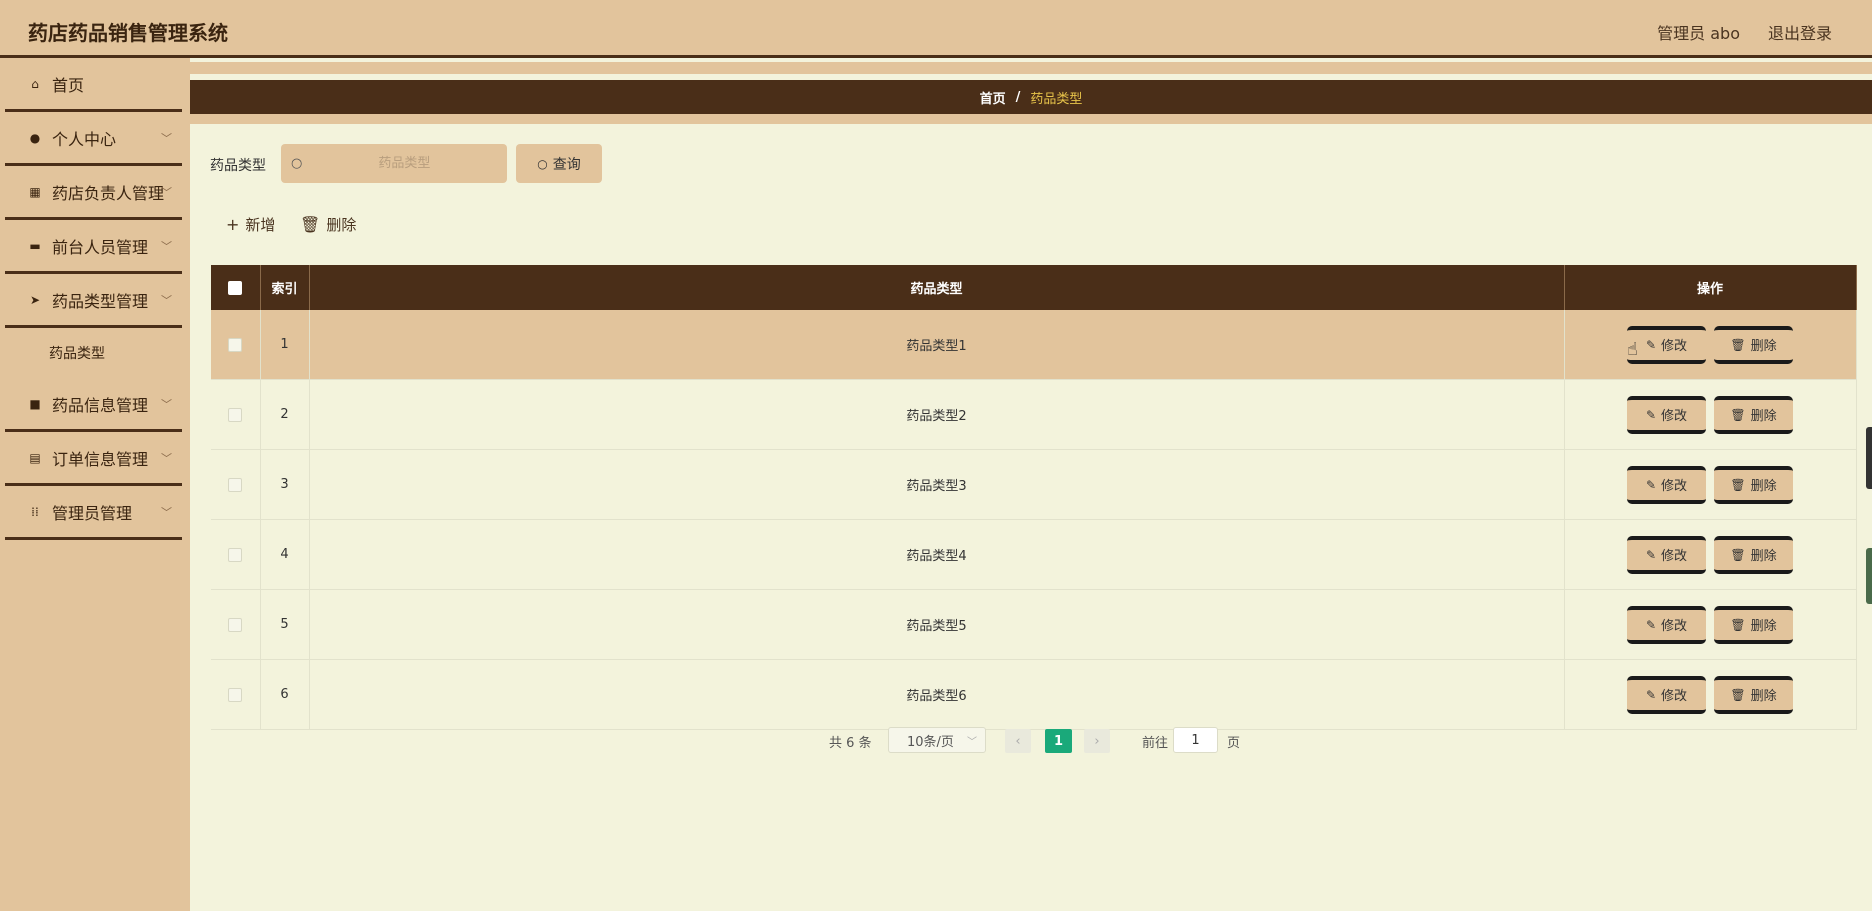  I want to click on table-row: 3 药品类型3 ✎ 修改 🗑 删除, so click(1034, 484).